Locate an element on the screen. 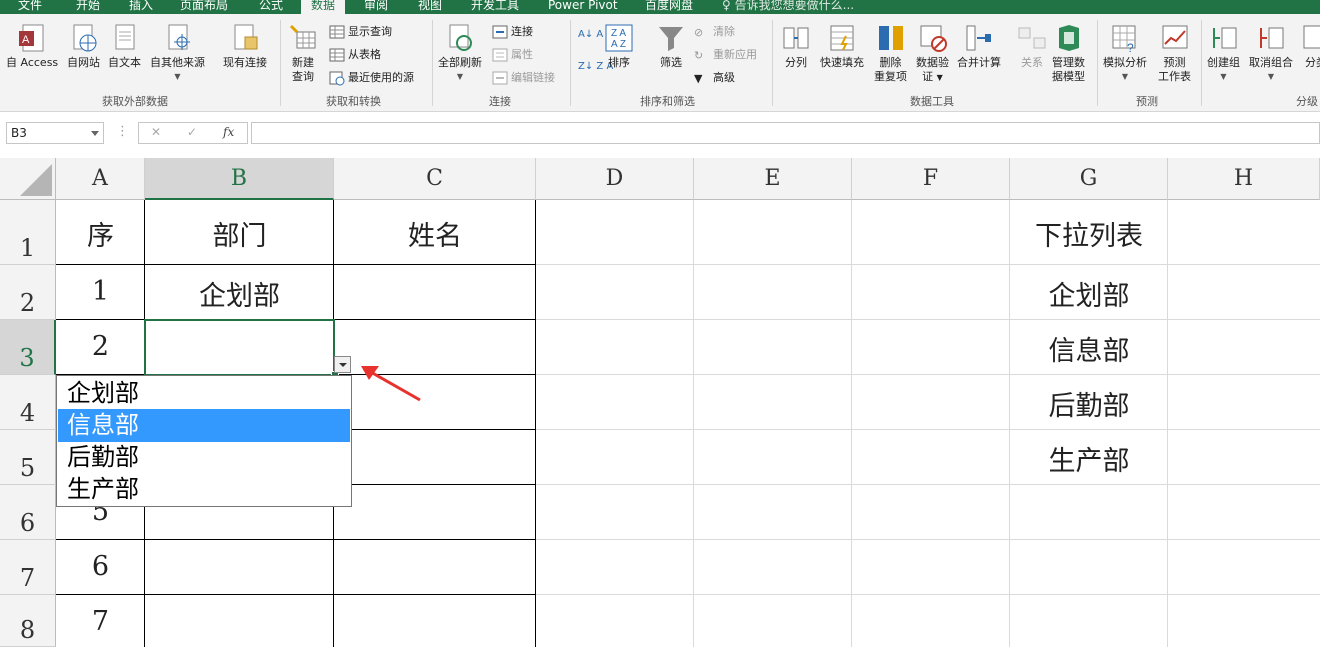 This screenshot has width=1320, height=647. group-button: 创建组 ▼ is located at coordinates (1223, 53).